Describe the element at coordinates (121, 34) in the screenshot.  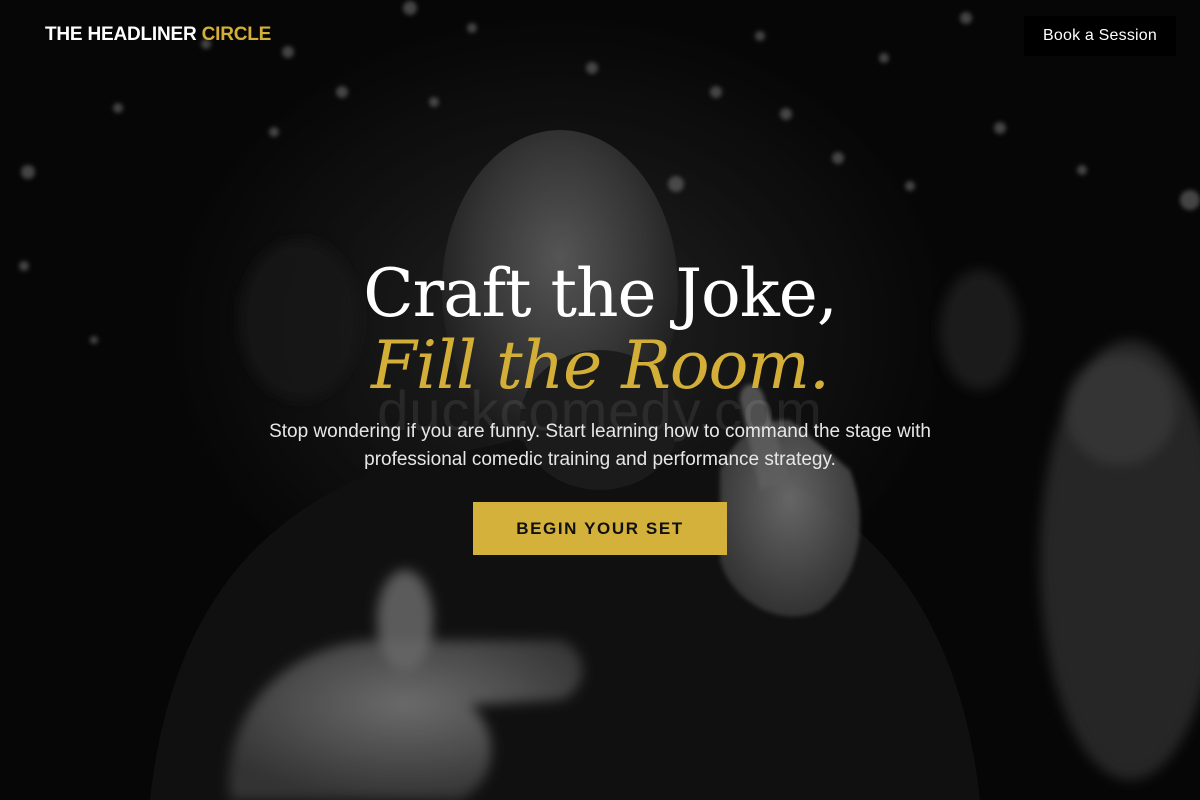
I see `brand-name: THE HEADLINER` at that location.